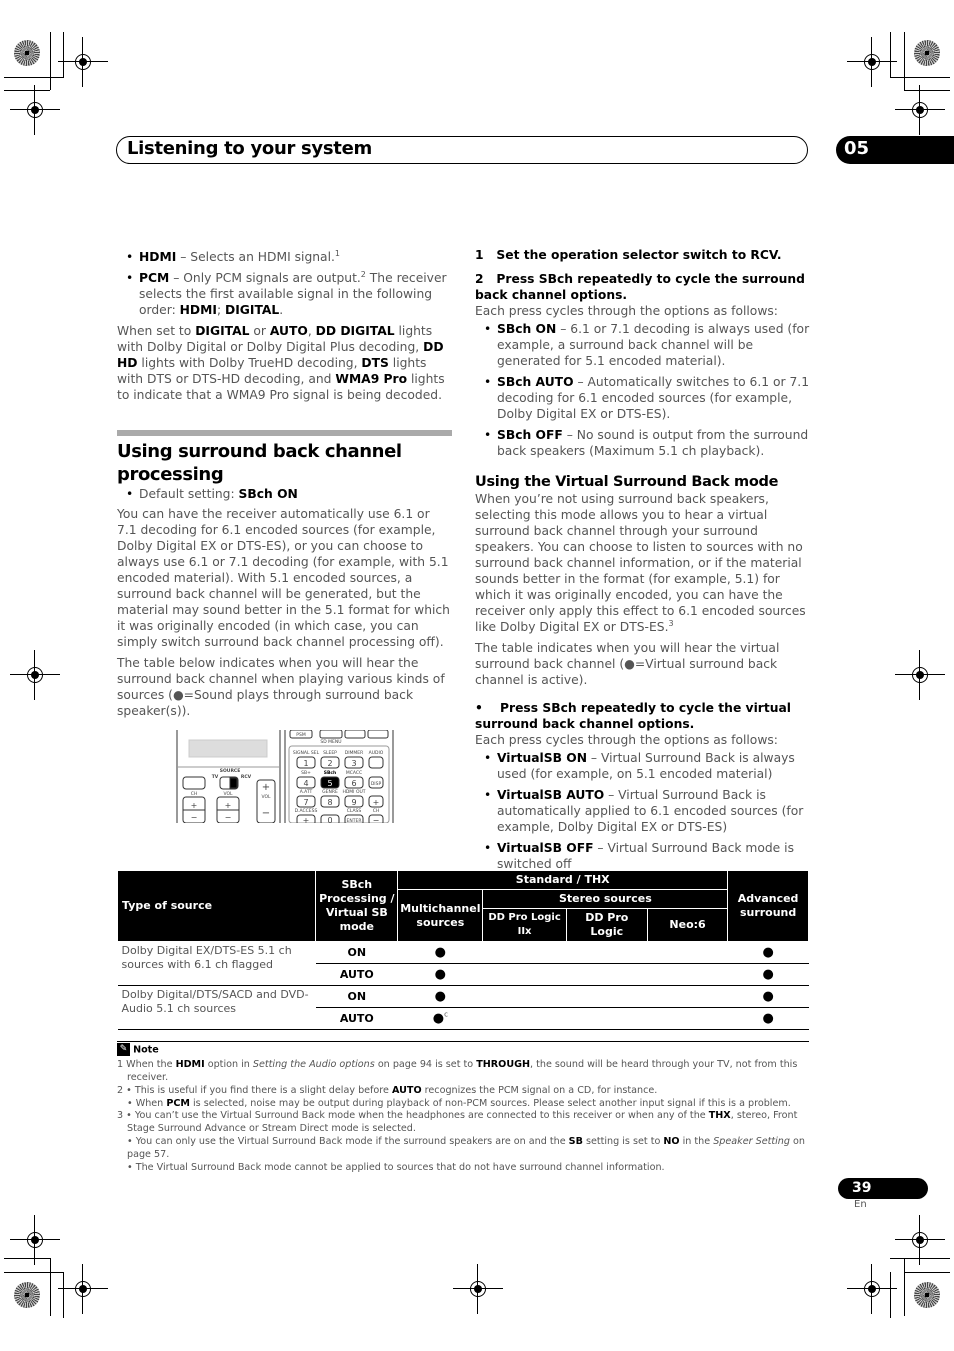 The height and width of the screenshot is (1351, 954). What do you see at coordinates (306, 792) in the screenshot?
I see `key-label: A.ATT` at bounding box center [306, 792].